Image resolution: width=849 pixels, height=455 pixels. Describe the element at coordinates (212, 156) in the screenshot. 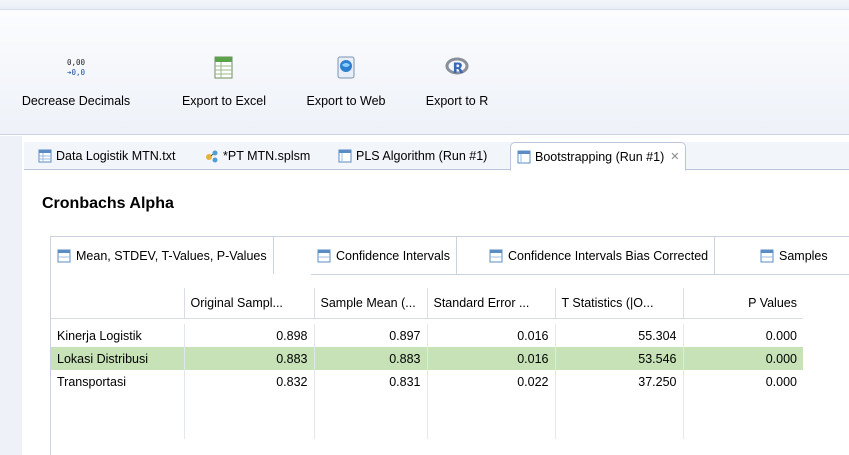

I see `model-icon` at that location.